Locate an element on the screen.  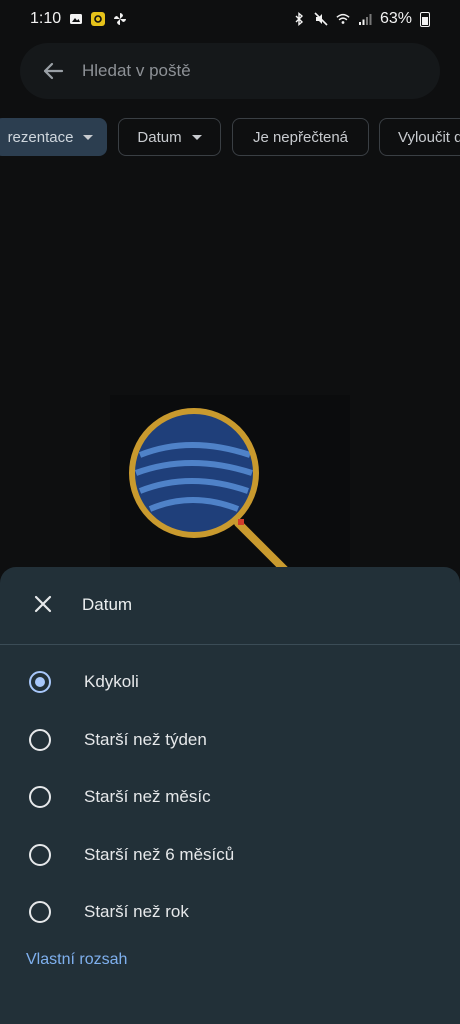
image-icon is located at coordinates (76, 19).